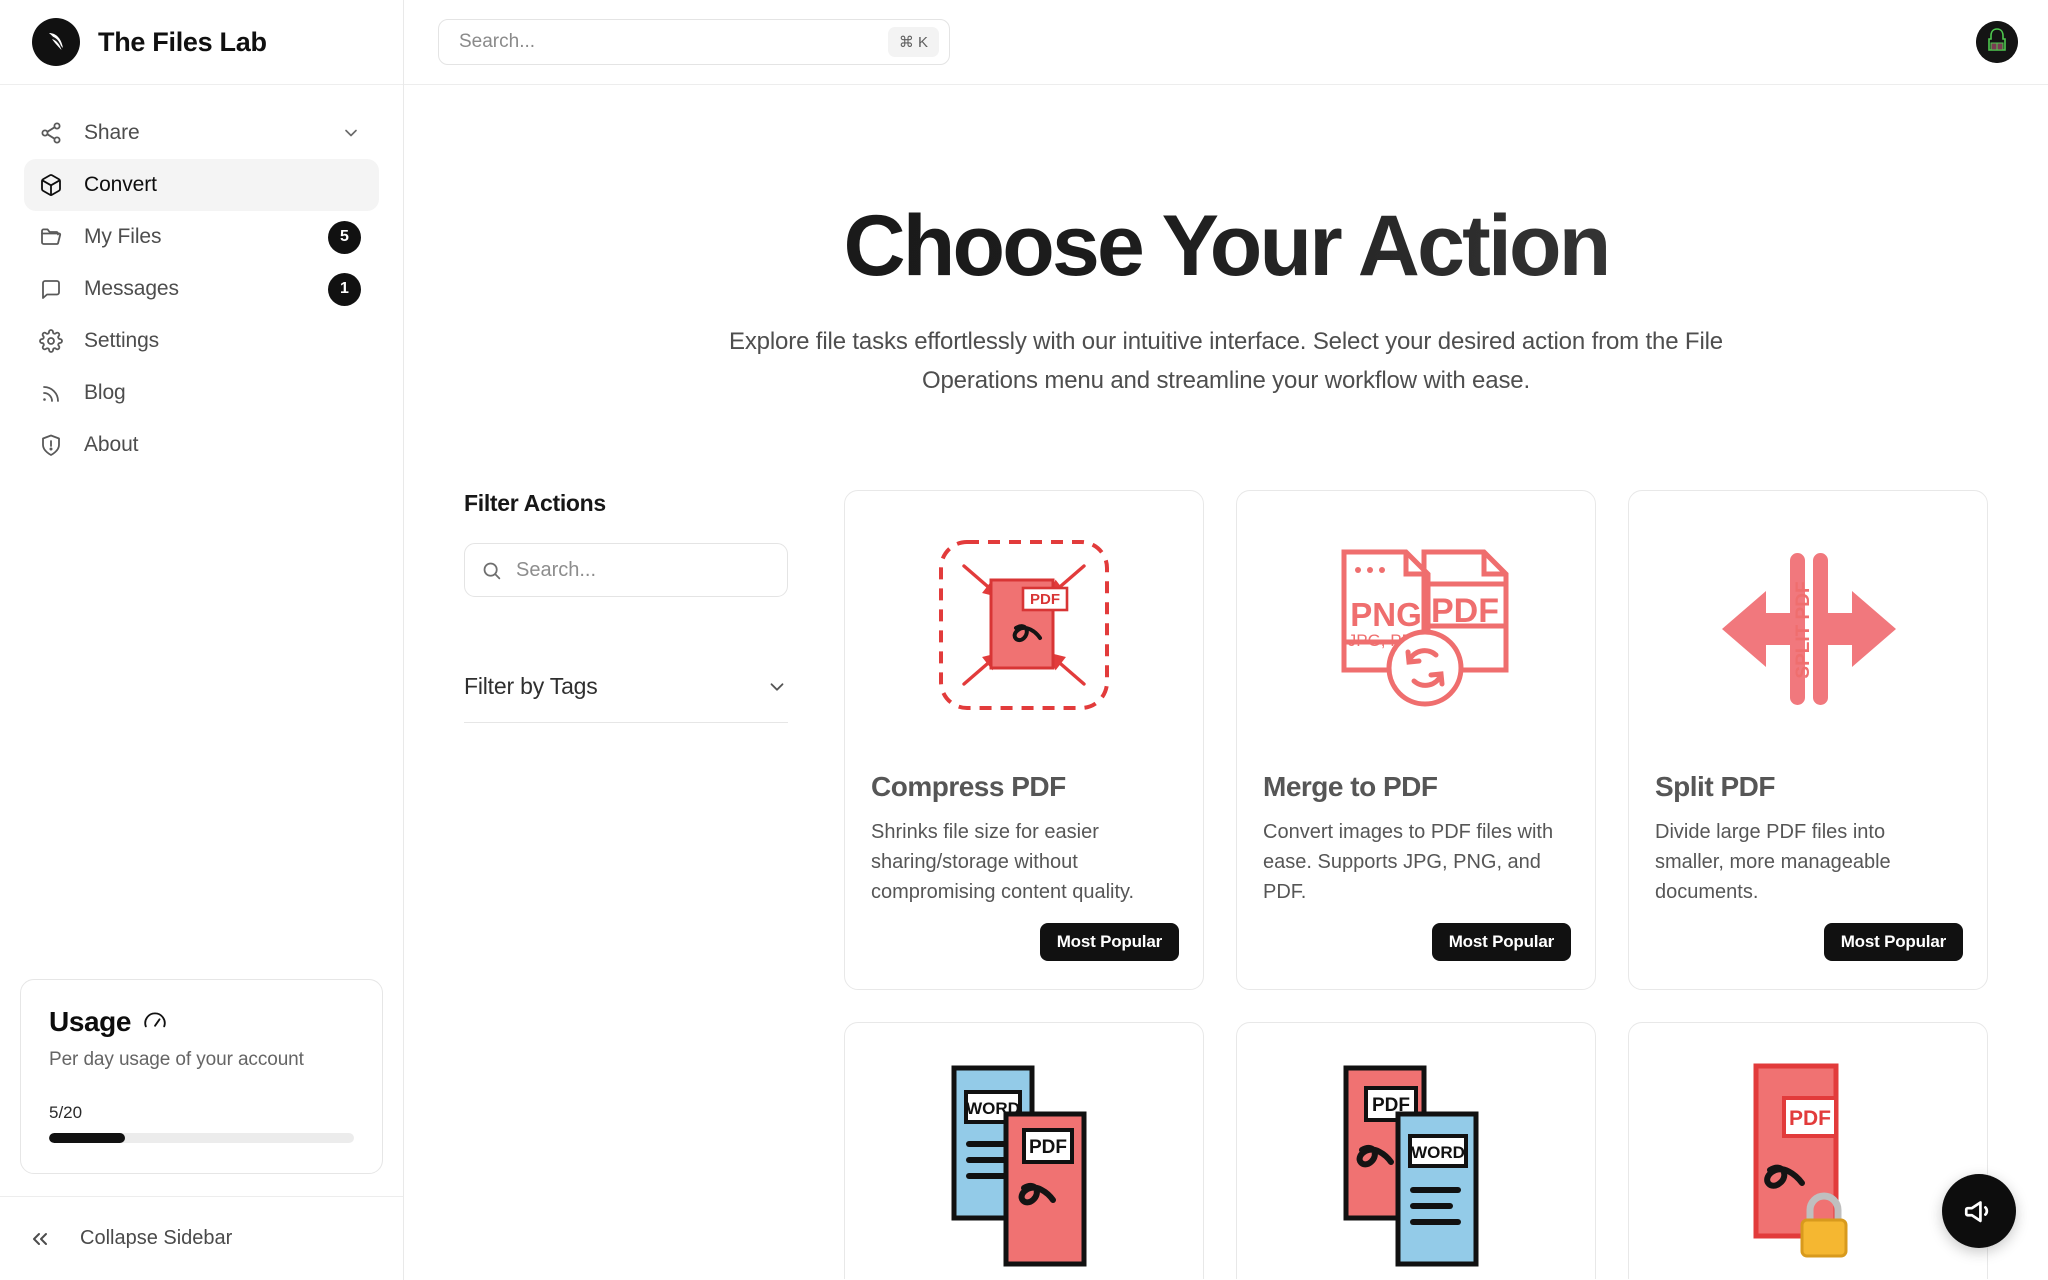  I want to click on sidebar-item-share: Share, so click(201, 133).